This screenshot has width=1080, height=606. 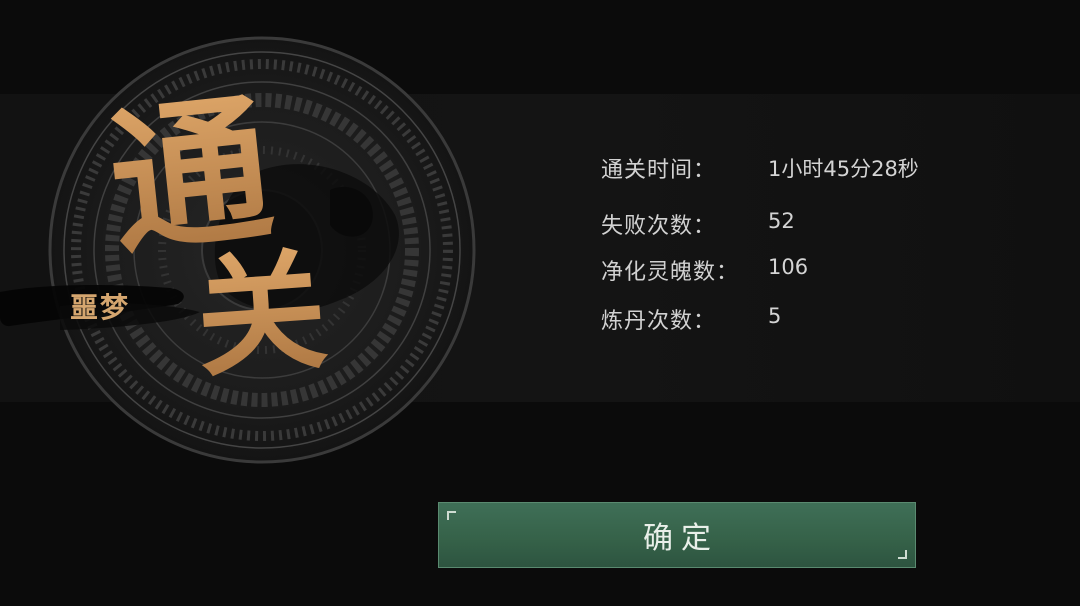 I want to click on stat-value: 5, so click(x=775, y=316).